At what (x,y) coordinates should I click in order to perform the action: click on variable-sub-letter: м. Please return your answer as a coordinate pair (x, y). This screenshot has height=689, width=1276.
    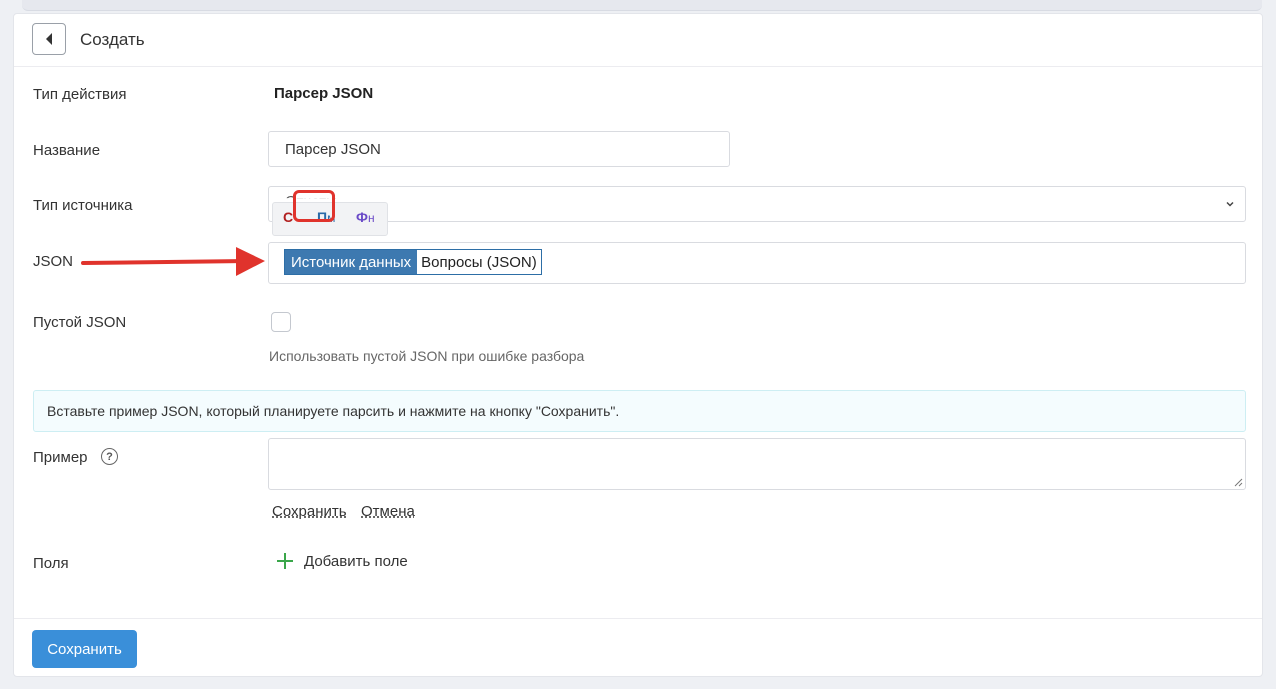
    Looking at the image, I should click on (331, 218).